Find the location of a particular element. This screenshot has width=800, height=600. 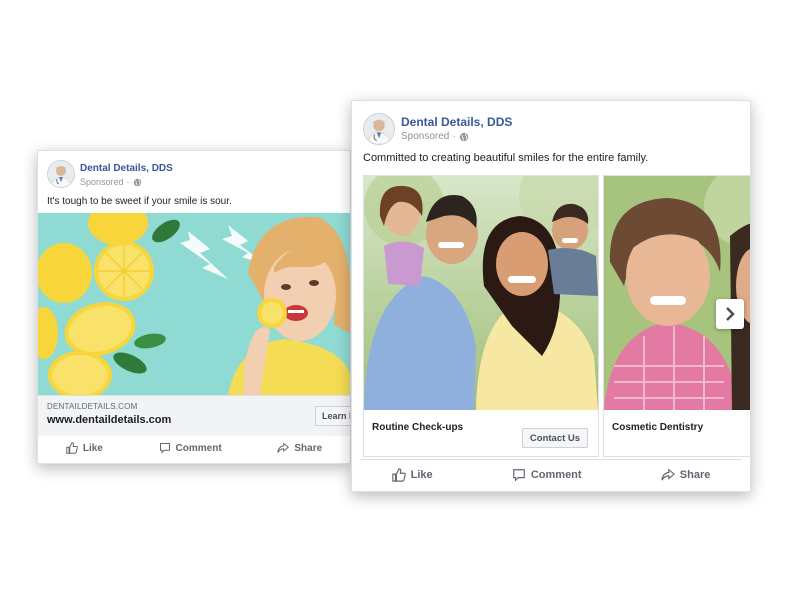

carousel-card-1: Routine Check-ups Contact Us is located at coordinates (481, 316).